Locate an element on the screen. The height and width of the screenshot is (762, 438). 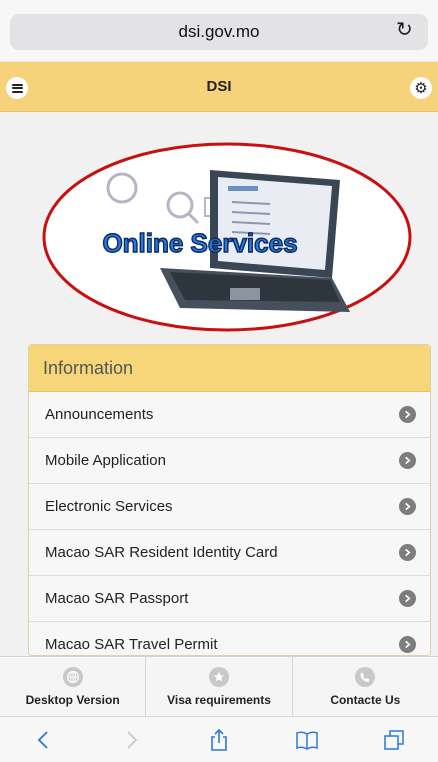
list-item-label: Mobile Application is located at coordinates (105, 460).